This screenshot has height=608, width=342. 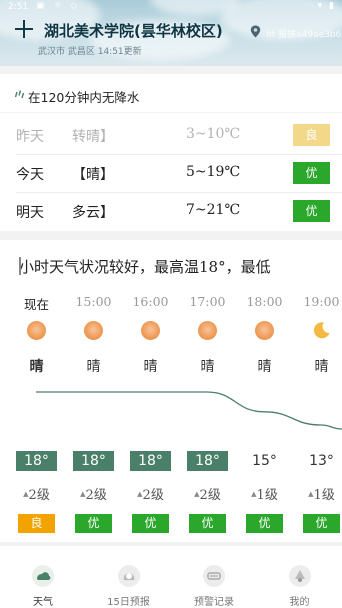 What do you see at coordinates (213, 172) in the screenshot?
I see `daily-temp: 5~19℃` at bounding box center [213, 172].